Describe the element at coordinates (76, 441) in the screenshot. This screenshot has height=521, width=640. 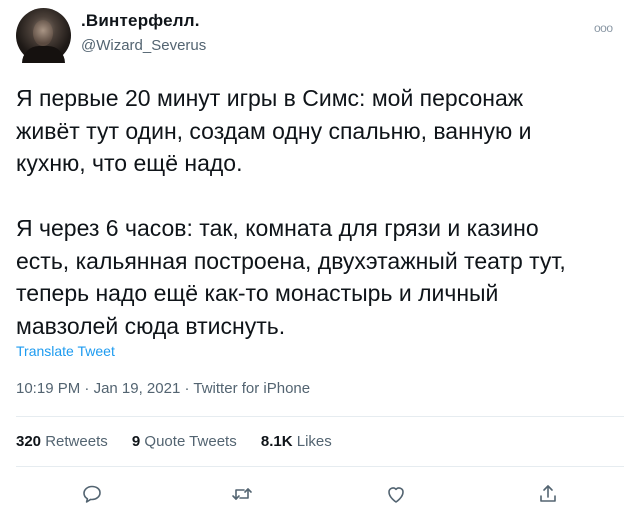
I see `retweets-label: Retweets` at that location.